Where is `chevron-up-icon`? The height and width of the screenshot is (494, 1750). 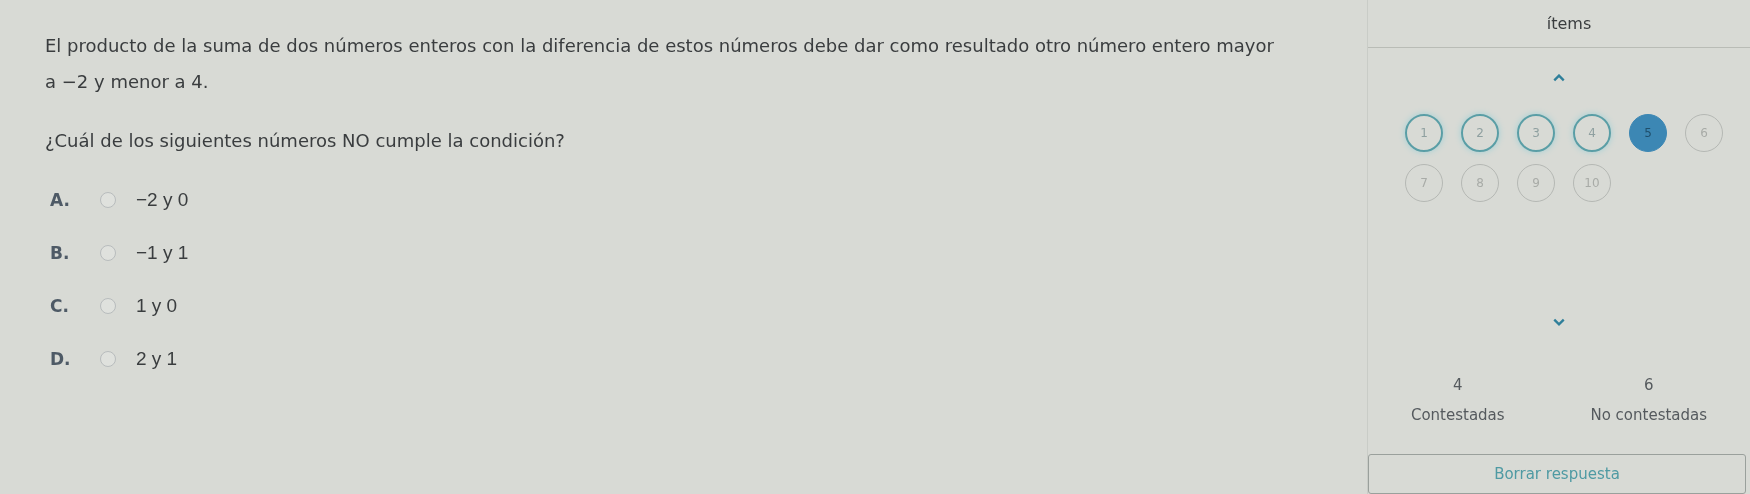 chevron-up-icon is located at coordinates (1559, 78).